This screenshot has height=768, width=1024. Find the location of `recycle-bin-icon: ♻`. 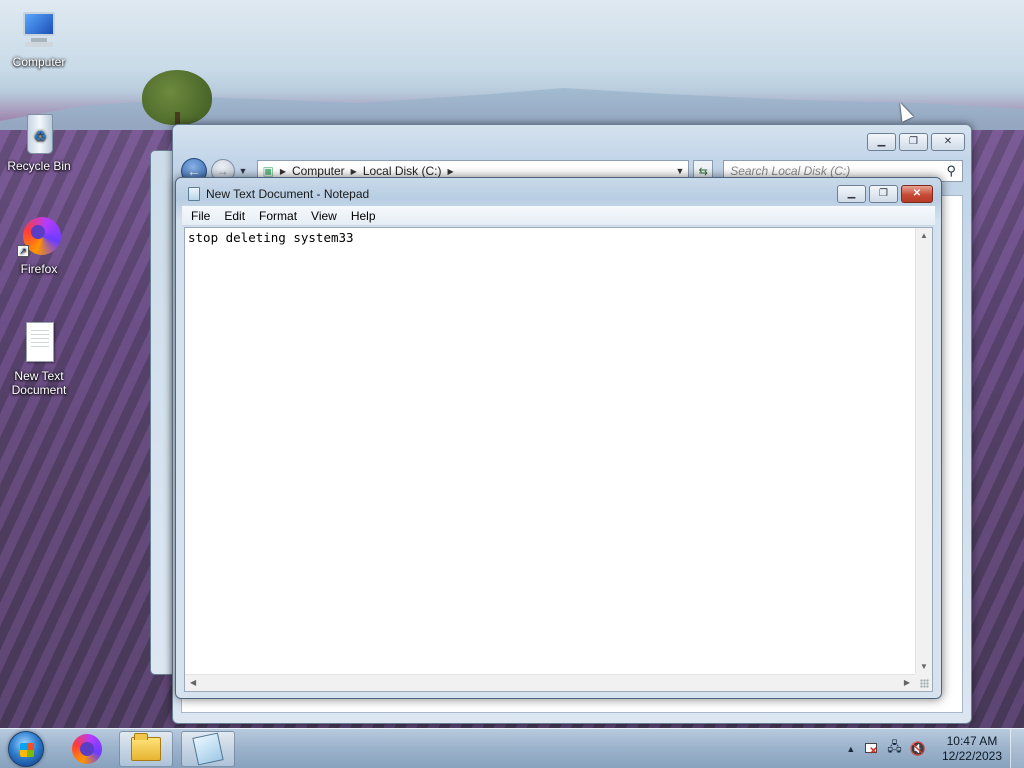

recycle-bin-icon: ♻ is located at coordinates (39, 134).